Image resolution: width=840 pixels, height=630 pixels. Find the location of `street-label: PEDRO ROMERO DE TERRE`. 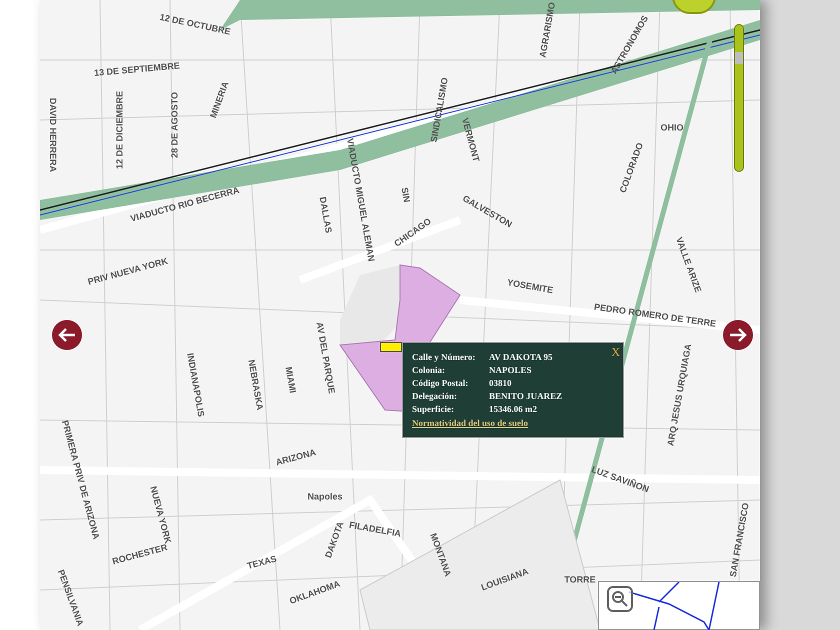

street-label: PEDRO ROMERO DE TERRE is located at coordinates (655, 315).